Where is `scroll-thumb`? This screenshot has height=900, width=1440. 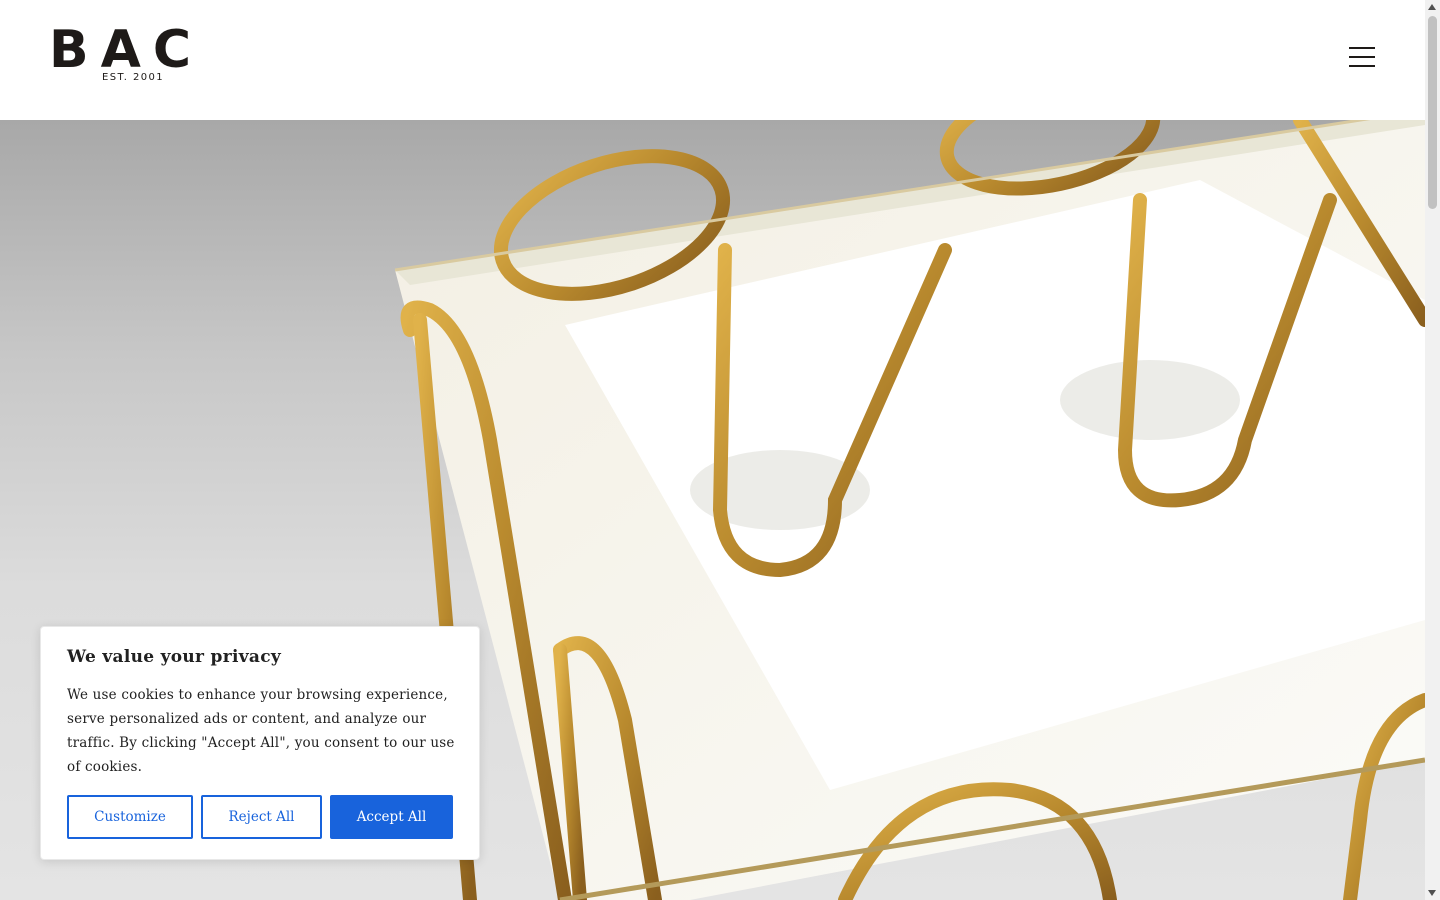 scroll-thumb is located at coordinates (1432, 112).